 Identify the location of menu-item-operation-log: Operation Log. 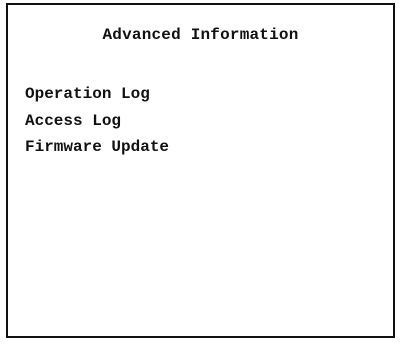
(97, 94).